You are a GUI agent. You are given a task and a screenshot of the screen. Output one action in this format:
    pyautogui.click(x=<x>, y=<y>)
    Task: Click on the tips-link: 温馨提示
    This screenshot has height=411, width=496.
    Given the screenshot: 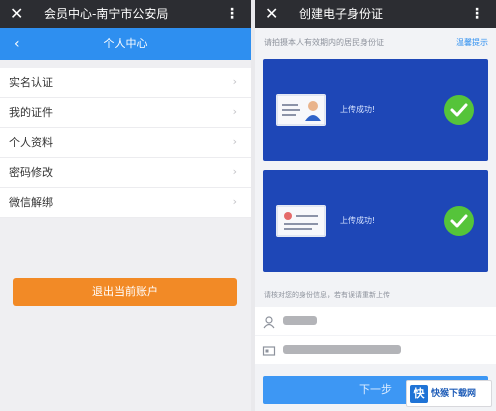 What is the action you would take?
    pyautogui.click(x=472, y=43)
    